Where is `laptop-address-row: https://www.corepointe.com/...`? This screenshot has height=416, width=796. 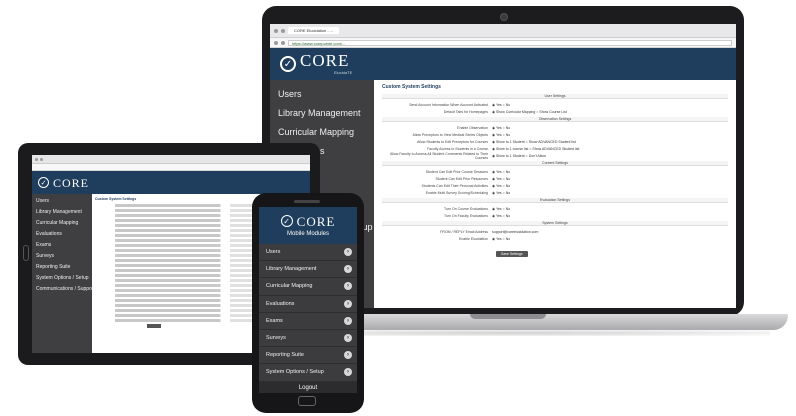
laptop-address-row: https://www.corepointe.com/... is located at coordinates (503, 43).